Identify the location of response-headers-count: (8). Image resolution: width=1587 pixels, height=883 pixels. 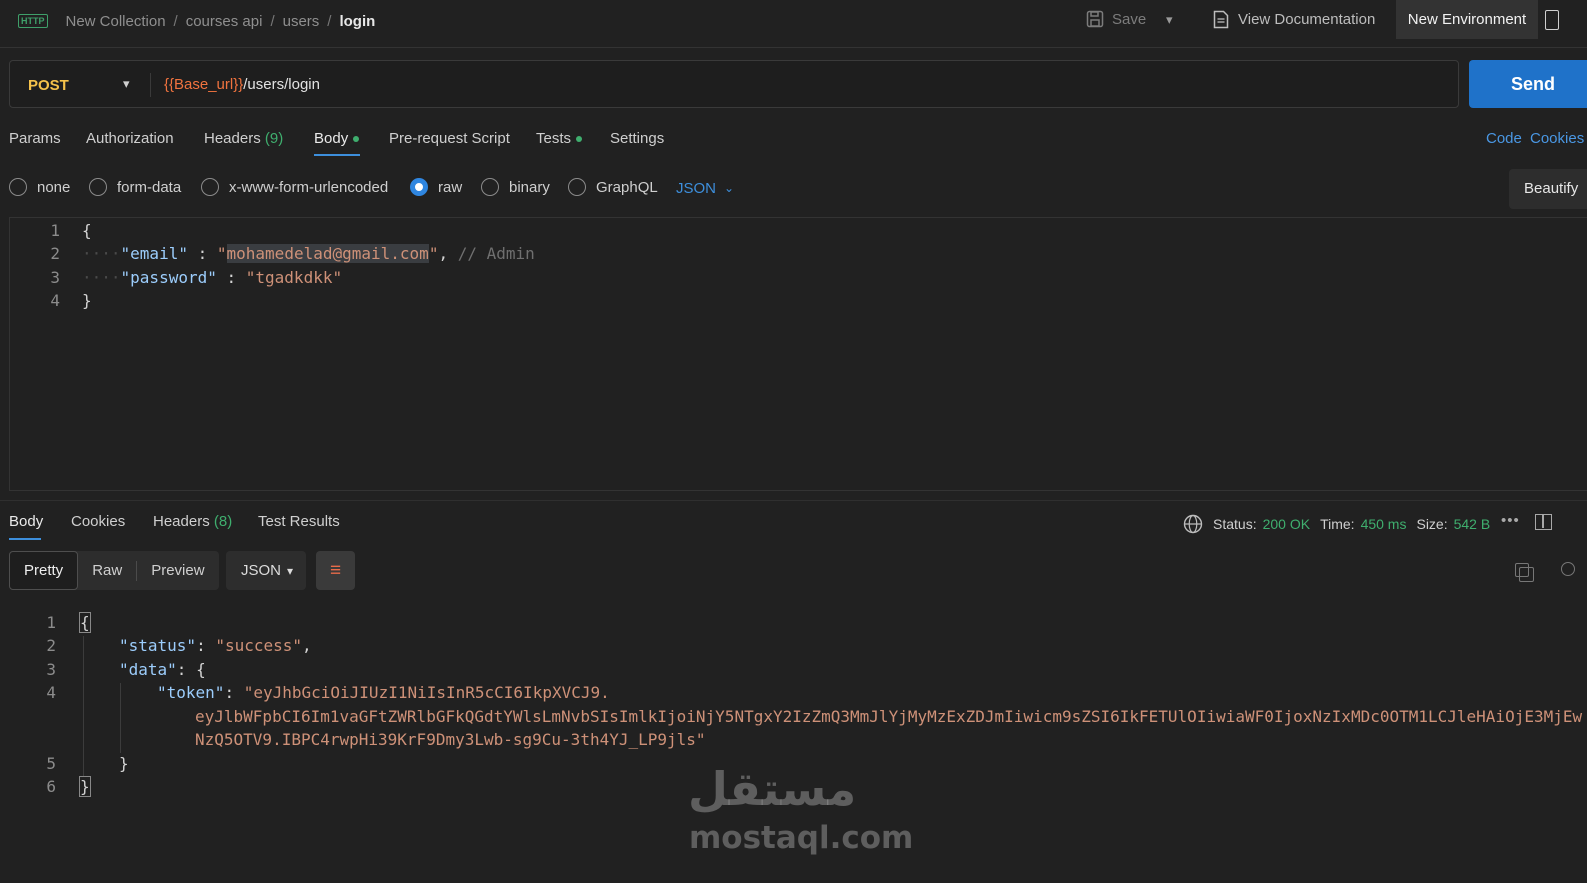
(223, 521).